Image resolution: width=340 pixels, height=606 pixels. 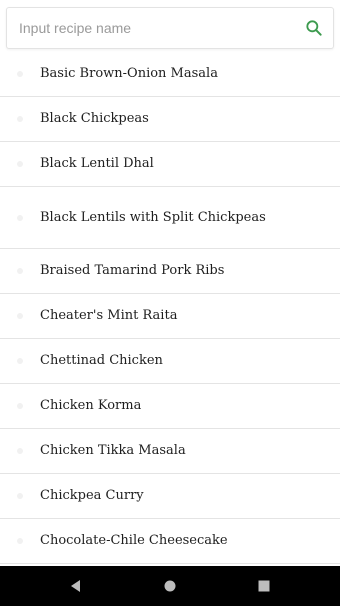 I want to click on home-icon, so click(x=170, y=586).